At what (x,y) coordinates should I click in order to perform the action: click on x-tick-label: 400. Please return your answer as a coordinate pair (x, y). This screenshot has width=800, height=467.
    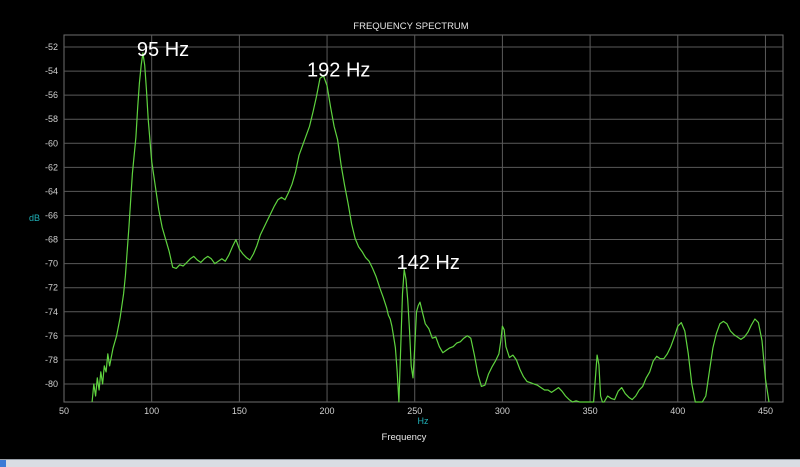
    Looking at the image, I should click on (677, 411).